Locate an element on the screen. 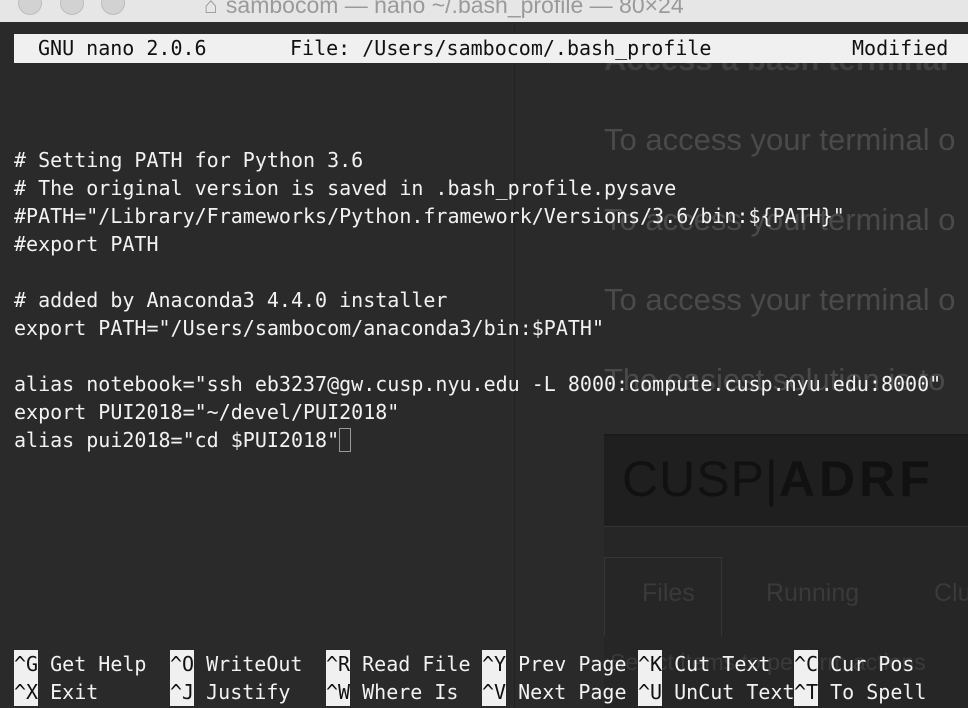 This screenshot has height=708, width=968. shortcut-label: WriteOut is located at coordinates (254, 664).